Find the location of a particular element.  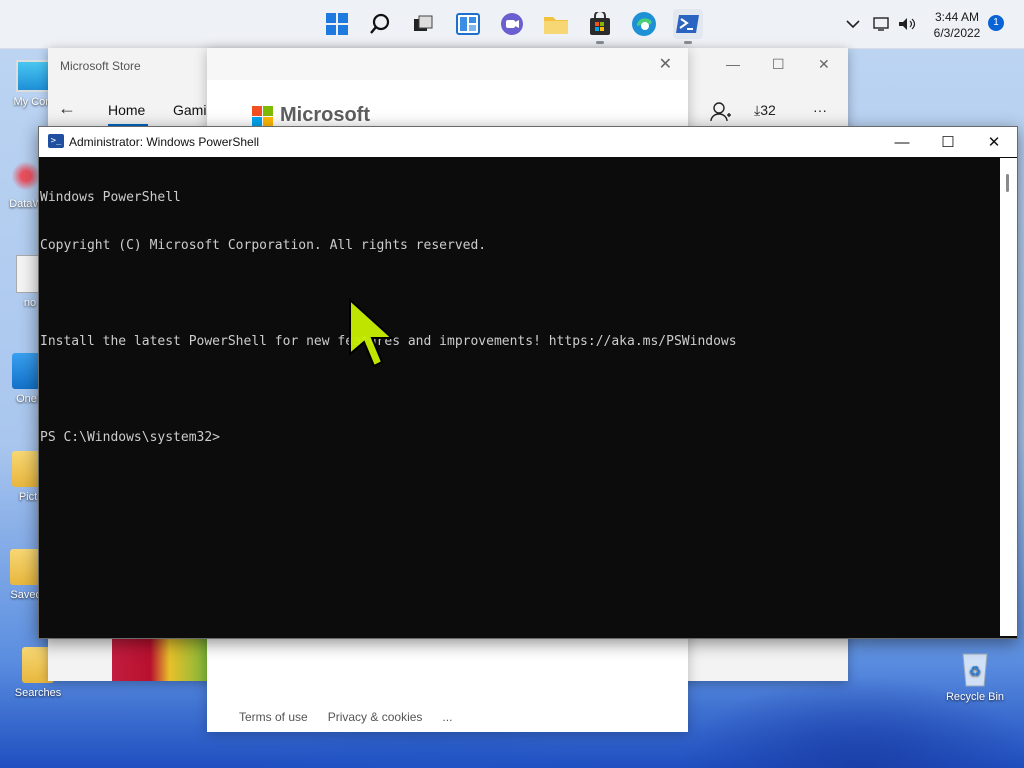

store-app-tile-art is located at coordinates (160, 657).